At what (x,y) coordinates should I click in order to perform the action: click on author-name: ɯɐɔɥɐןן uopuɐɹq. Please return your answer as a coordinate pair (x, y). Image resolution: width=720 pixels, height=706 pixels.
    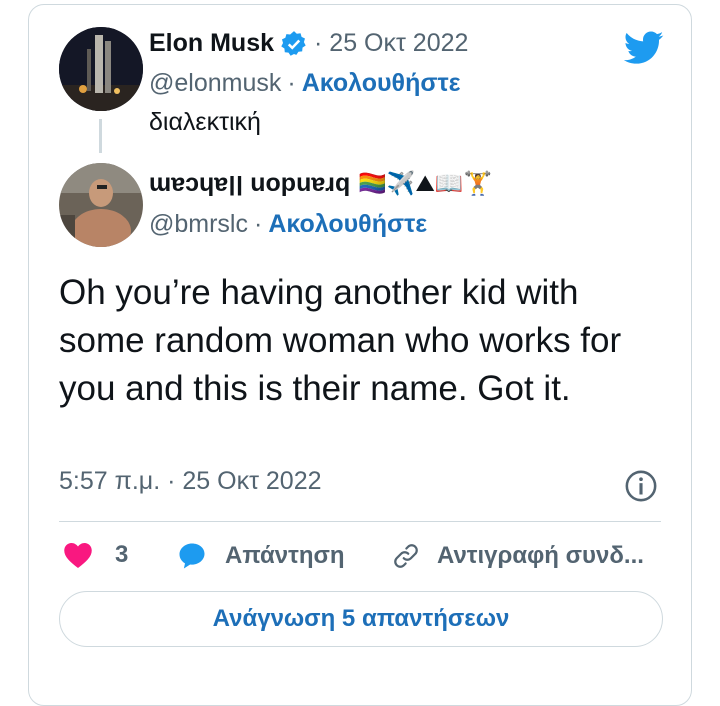
    Looking at the image, I should click on (249, 183).